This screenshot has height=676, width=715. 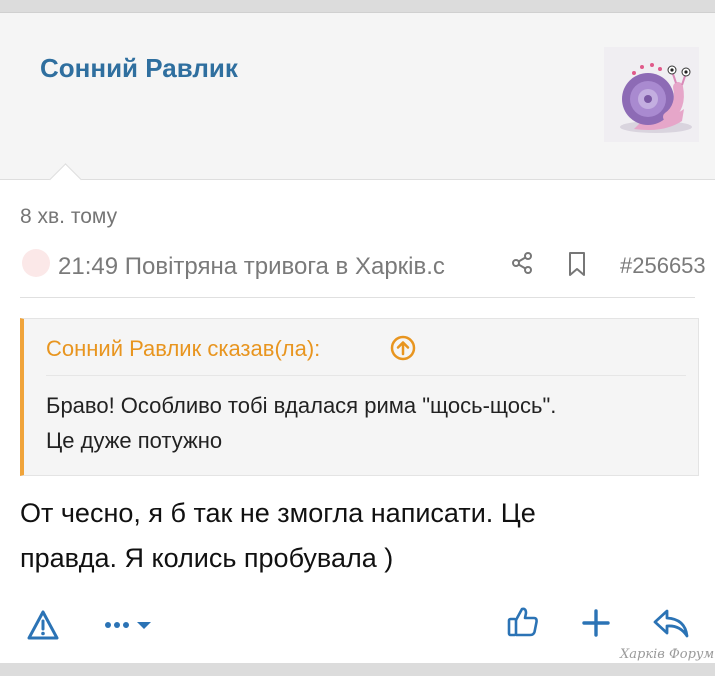 I want to click on watermark: Харків Форум, so click(x=667, y=654).